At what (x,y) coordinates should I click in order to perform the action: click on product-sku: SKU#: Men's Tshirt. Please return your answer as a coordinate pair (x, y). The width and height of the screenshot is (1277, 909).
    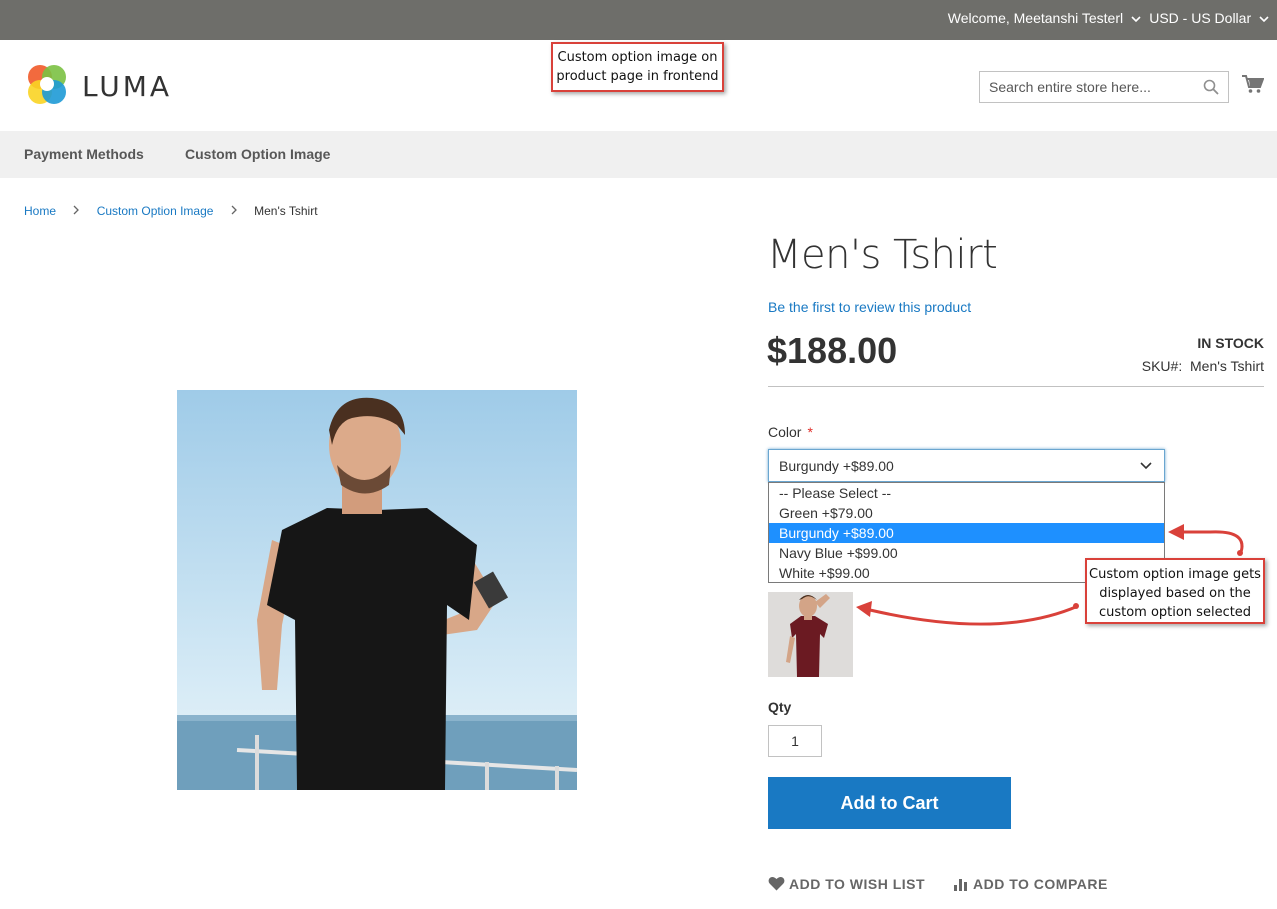
    Looking at the image, I should click on (1203, 366).